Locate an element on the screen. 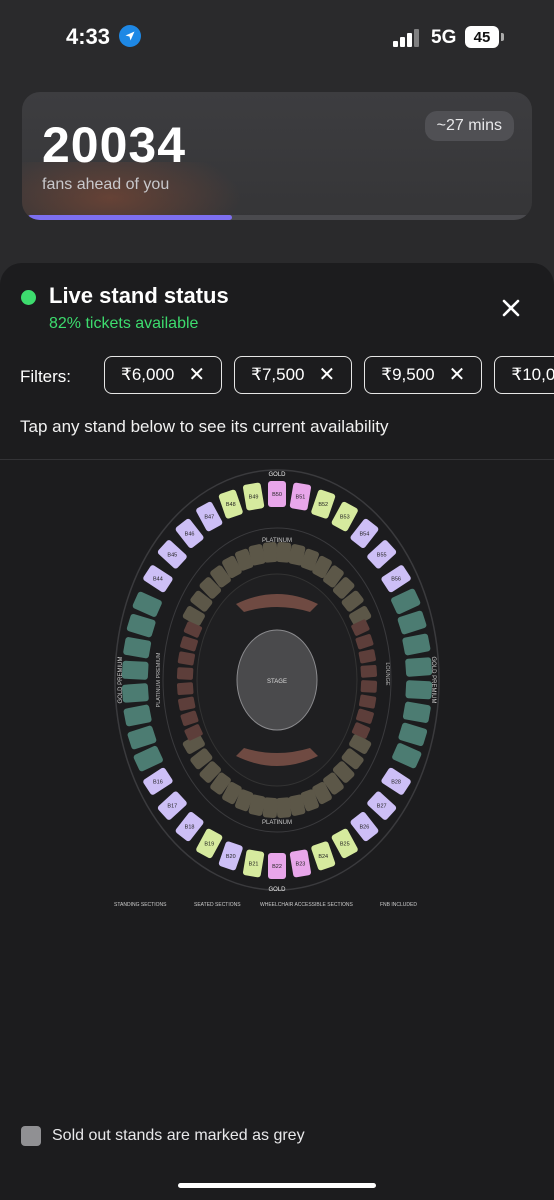  clock: 4:33 is located at coordinates (88, 36).